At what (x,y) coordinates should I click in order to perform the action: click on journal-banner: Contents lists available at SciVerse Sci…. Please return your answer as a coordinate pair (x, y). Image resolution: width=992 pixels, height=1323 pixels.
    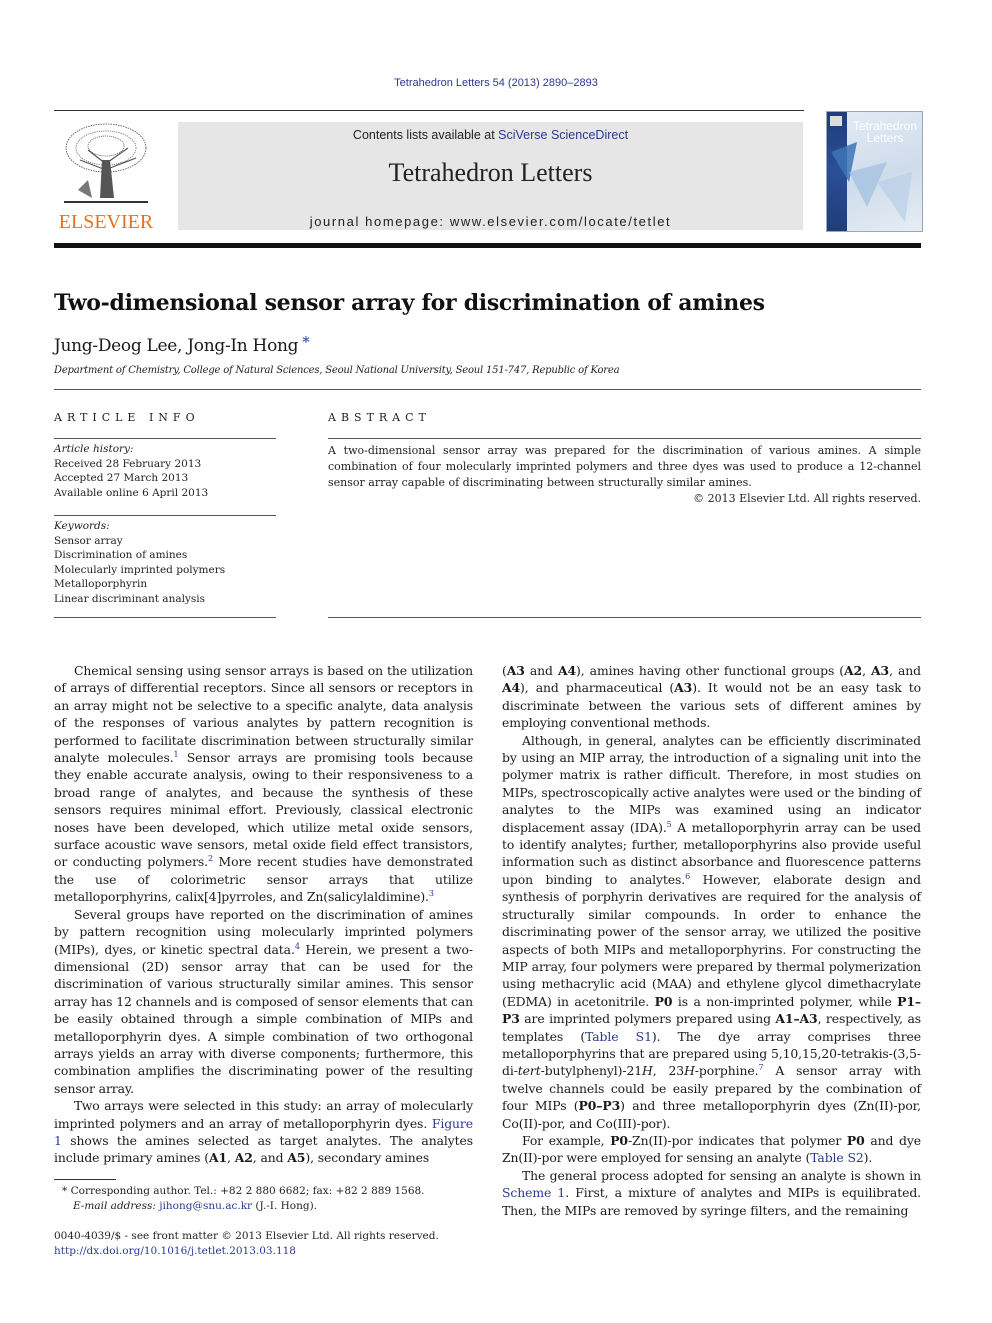
    Looking at the image, I should click on (490, 176).